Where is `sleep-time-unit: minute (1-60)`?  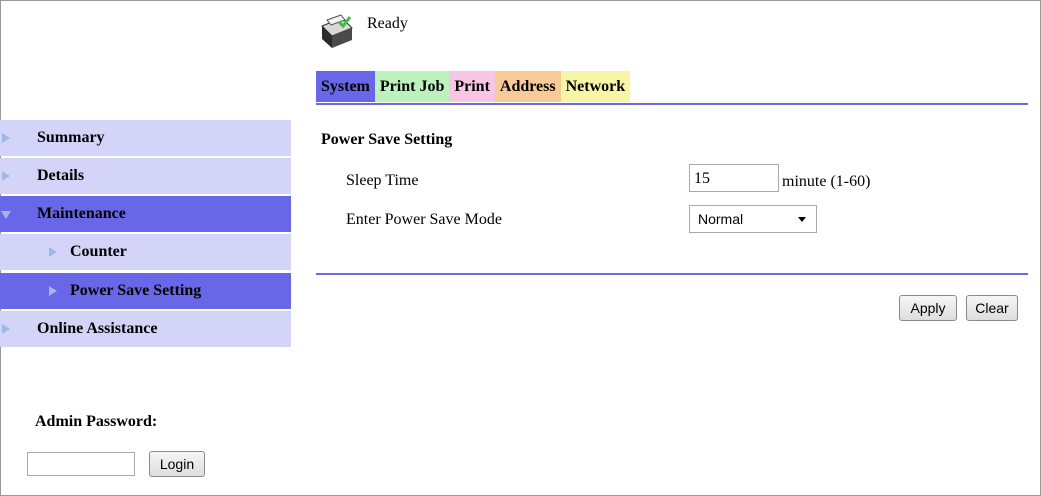
sleep-time-unit: minute (1-60) is located at coordinates (826, 181).